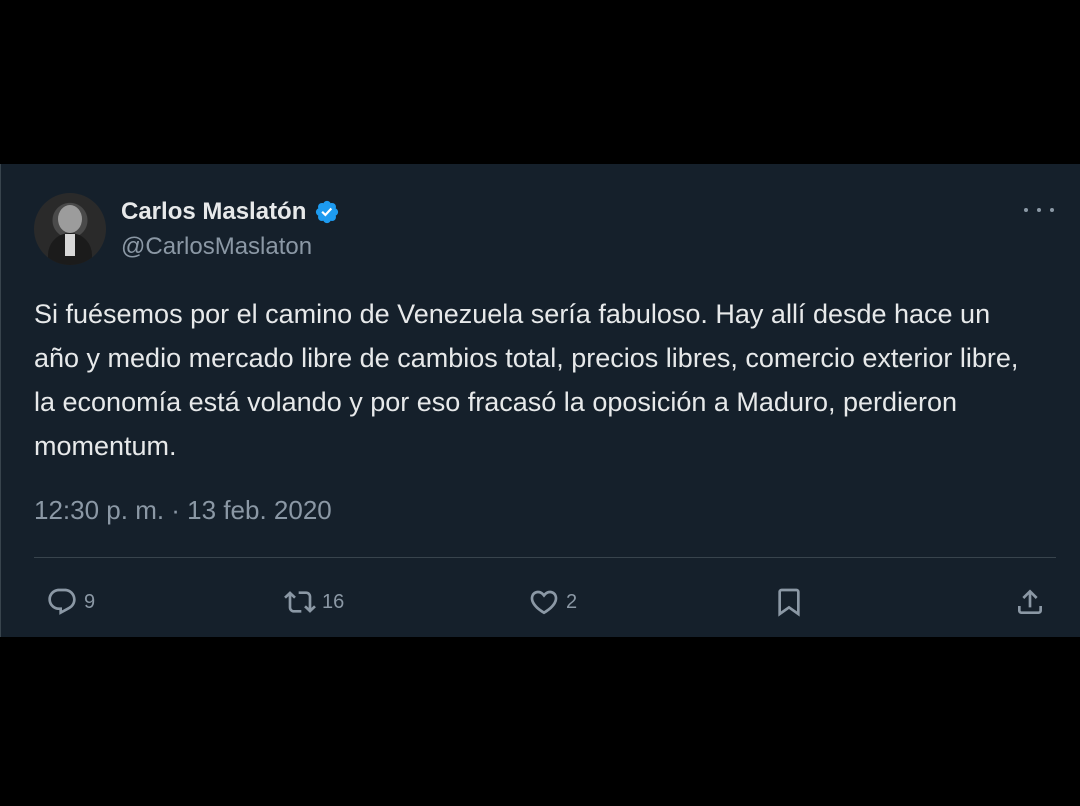 The image size is (1080, 806). What do you see at coordinates (544, 602) in the screenshot?
I see `heart-icon` at bounding box center [544, 602].